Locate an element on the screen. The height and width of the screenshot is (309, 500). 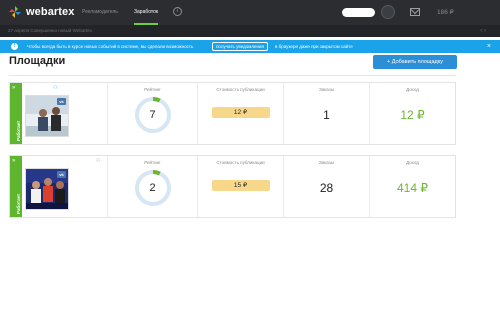
rating-value: 7 is located at coordinates (152, 115).